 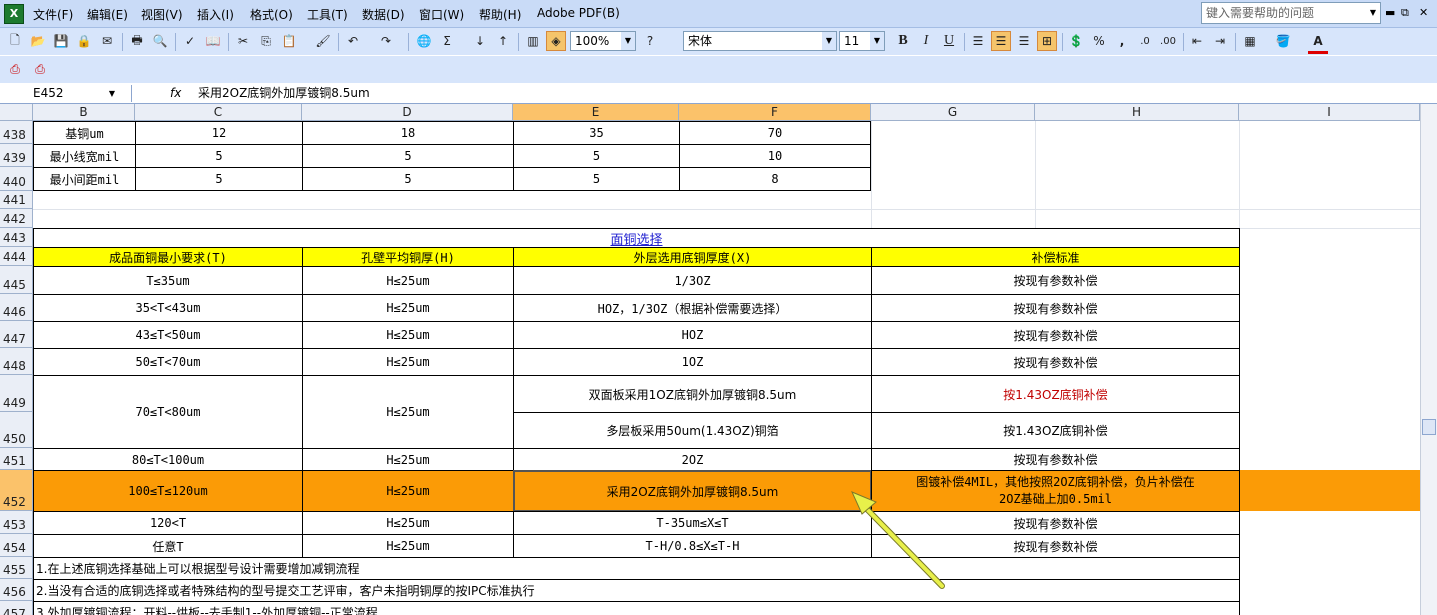 I want to click on note-cell: 3.外加厚镀铜流程：开料--烘板--去手制1--外加厚镀铜--正常流程, so click(x=636, y=608).